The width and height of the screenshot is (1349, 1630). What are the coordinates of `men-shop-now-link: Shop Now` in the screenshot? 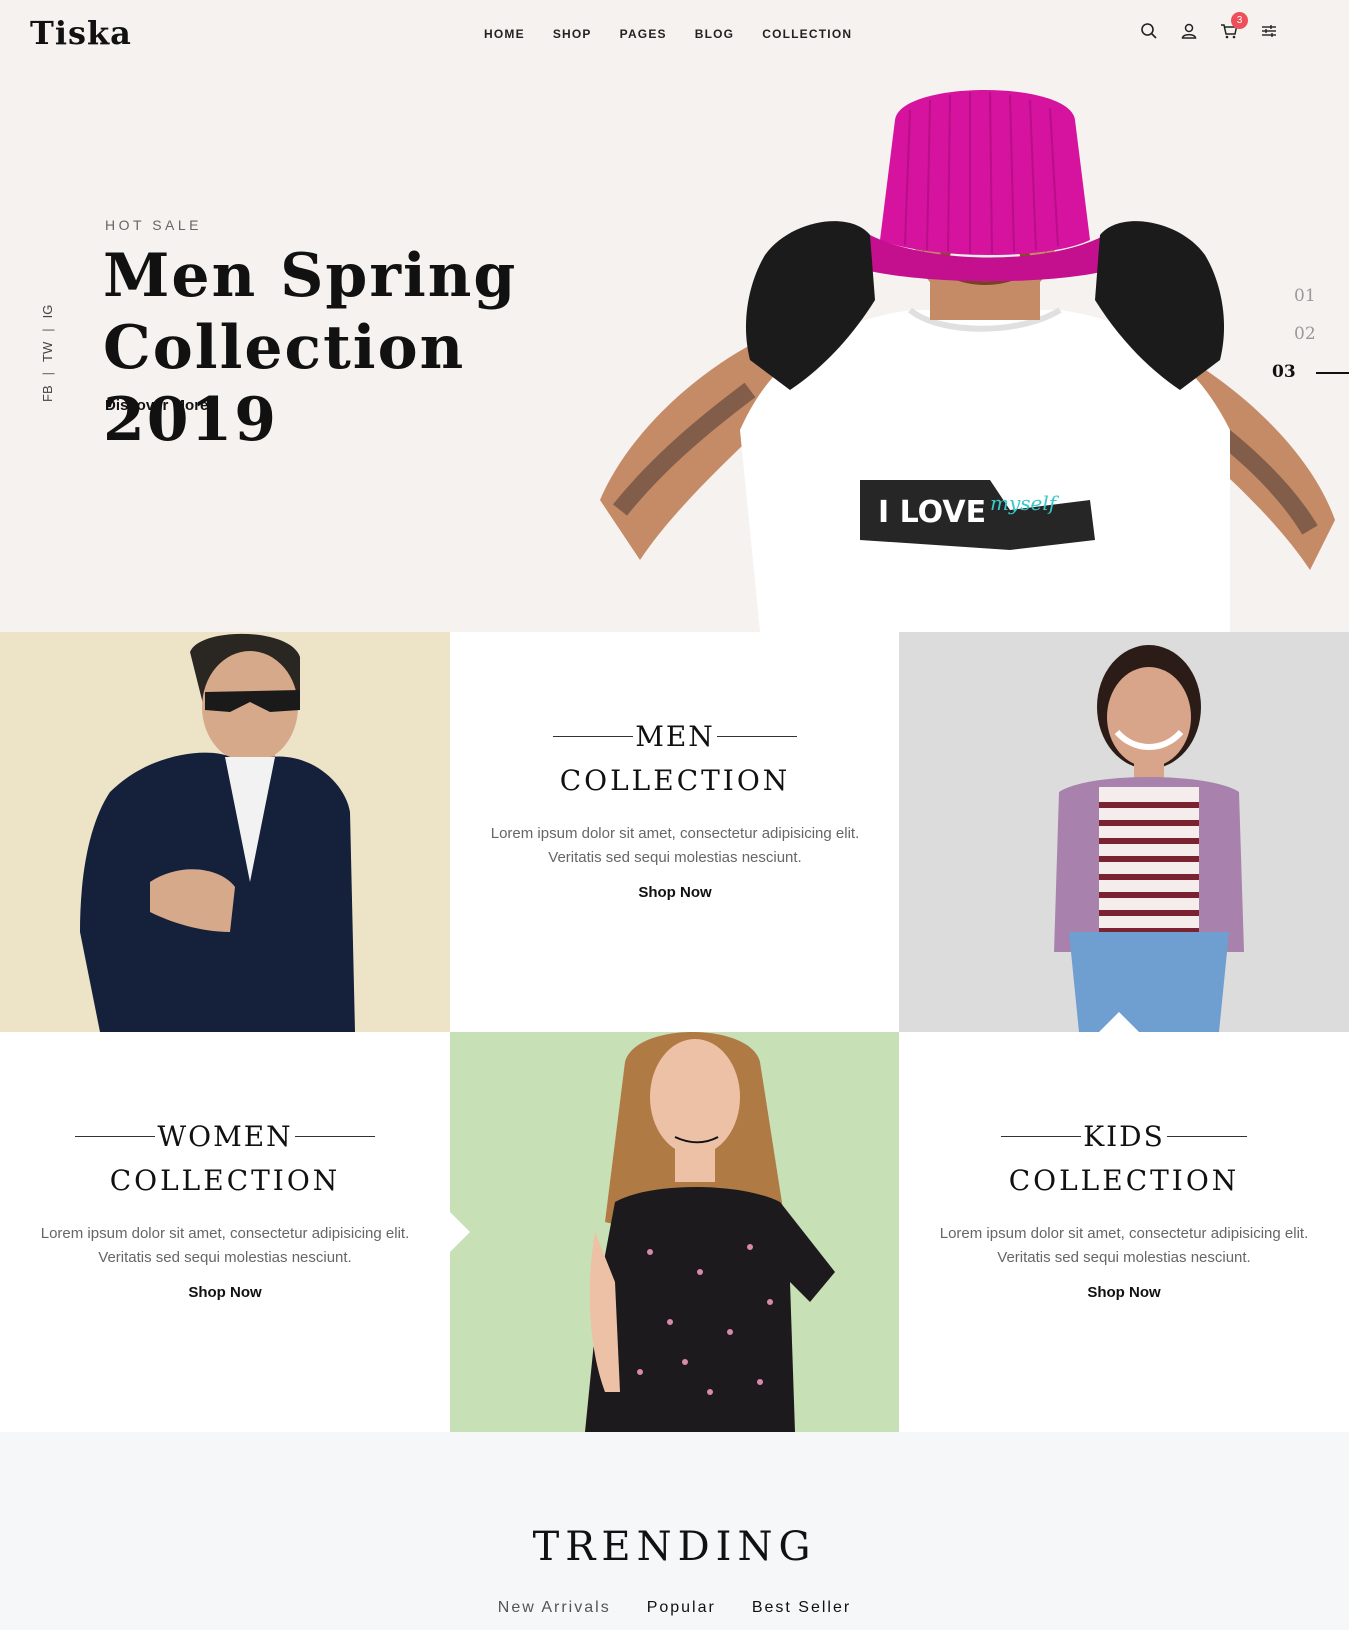 It's located at (675, 892).